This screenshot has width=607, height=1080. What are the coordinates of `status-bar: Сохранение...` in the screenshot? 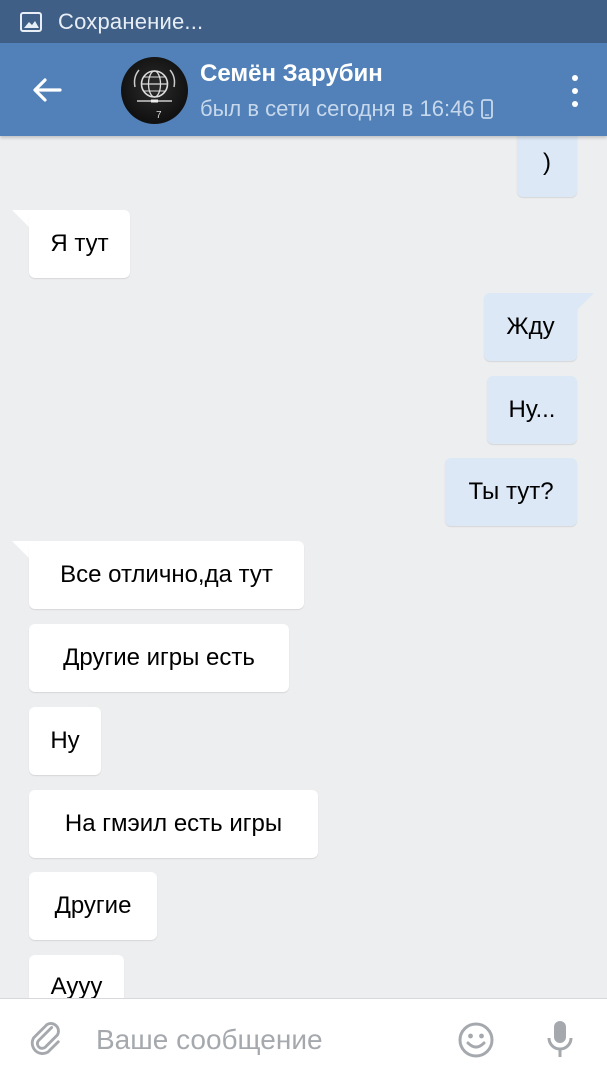 It's located at (303, 21).